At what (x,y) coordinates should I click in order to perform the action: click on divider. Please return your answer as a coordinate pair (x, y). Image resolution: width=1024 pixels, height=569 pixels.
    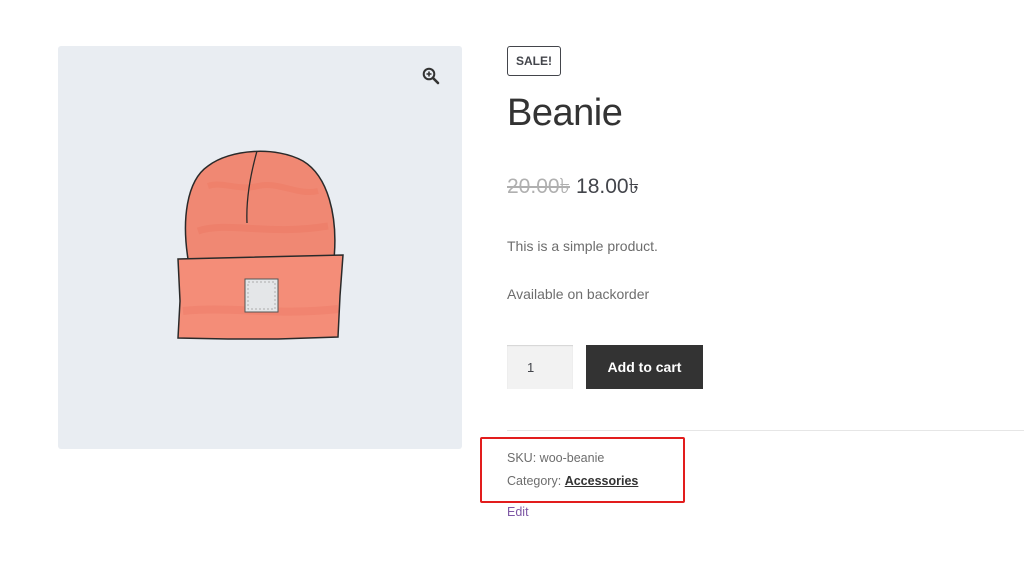
    Looking at the image, I should click on (765, 430).